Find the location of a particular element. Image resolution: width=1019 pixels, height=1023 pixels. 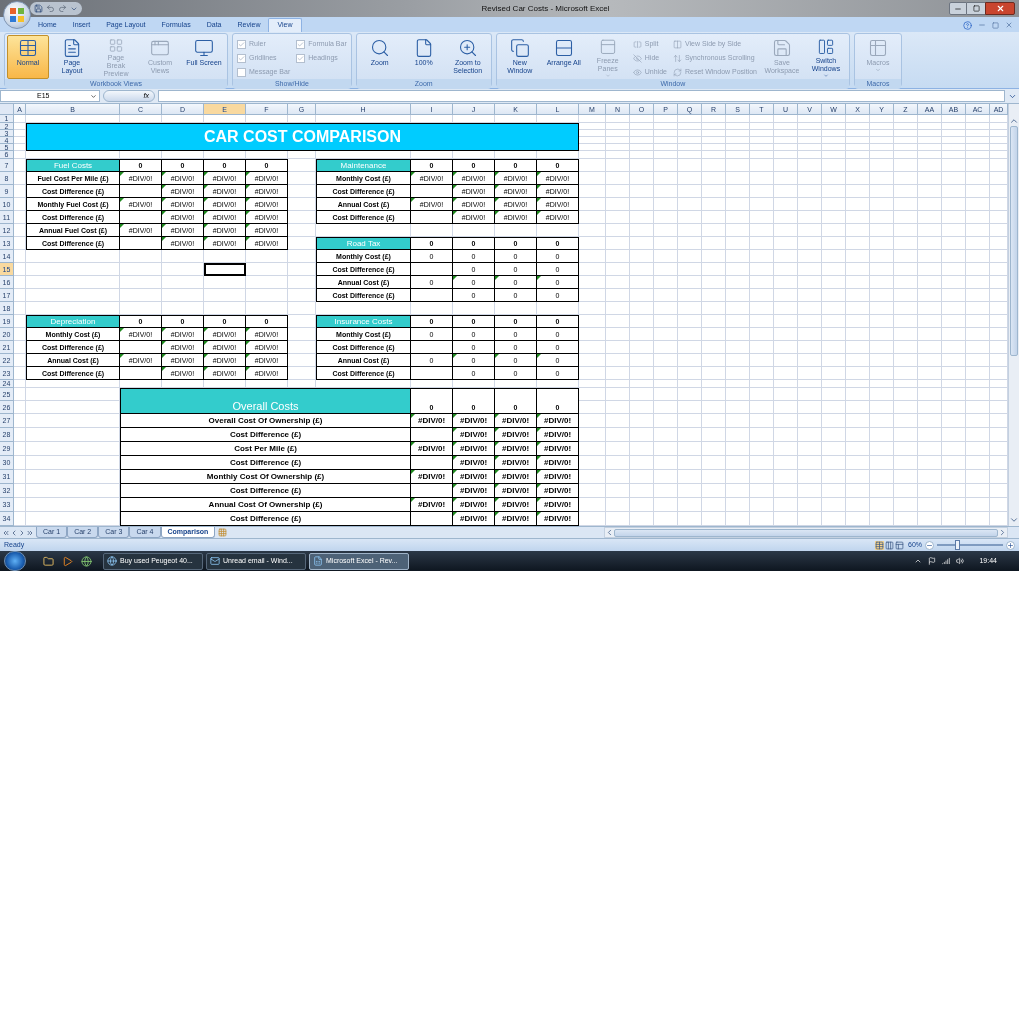

row-label: Cost Per Mile (£) is located at coordinates (265, 449).